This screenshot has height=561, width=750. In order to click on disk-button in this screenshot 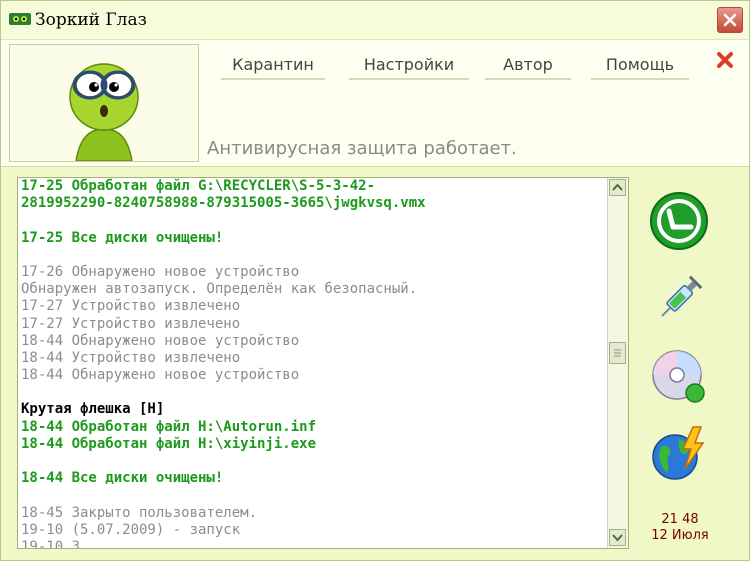, I will do `click(679, 377)`.